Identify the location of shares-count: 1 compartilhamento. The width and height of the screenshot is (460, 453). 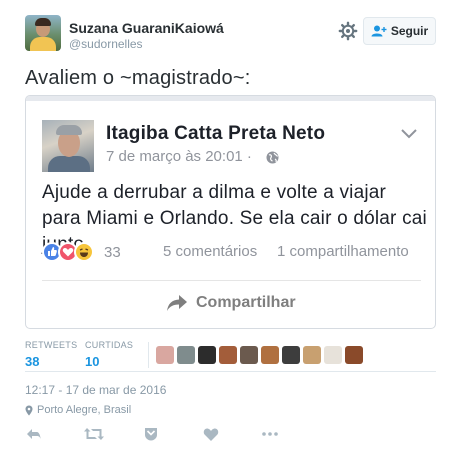
(343, 251).